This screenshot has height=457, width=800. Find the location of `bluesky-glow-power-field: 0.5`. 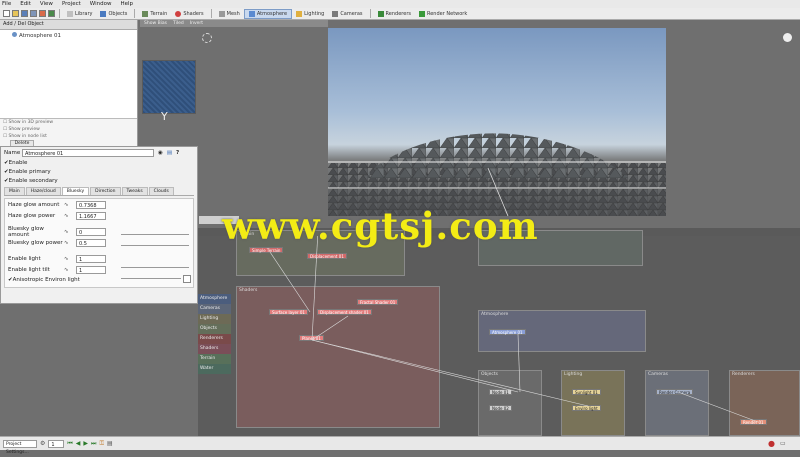

bluesky-glow-power-field: 0.5 is located at coordinates (91, 242).